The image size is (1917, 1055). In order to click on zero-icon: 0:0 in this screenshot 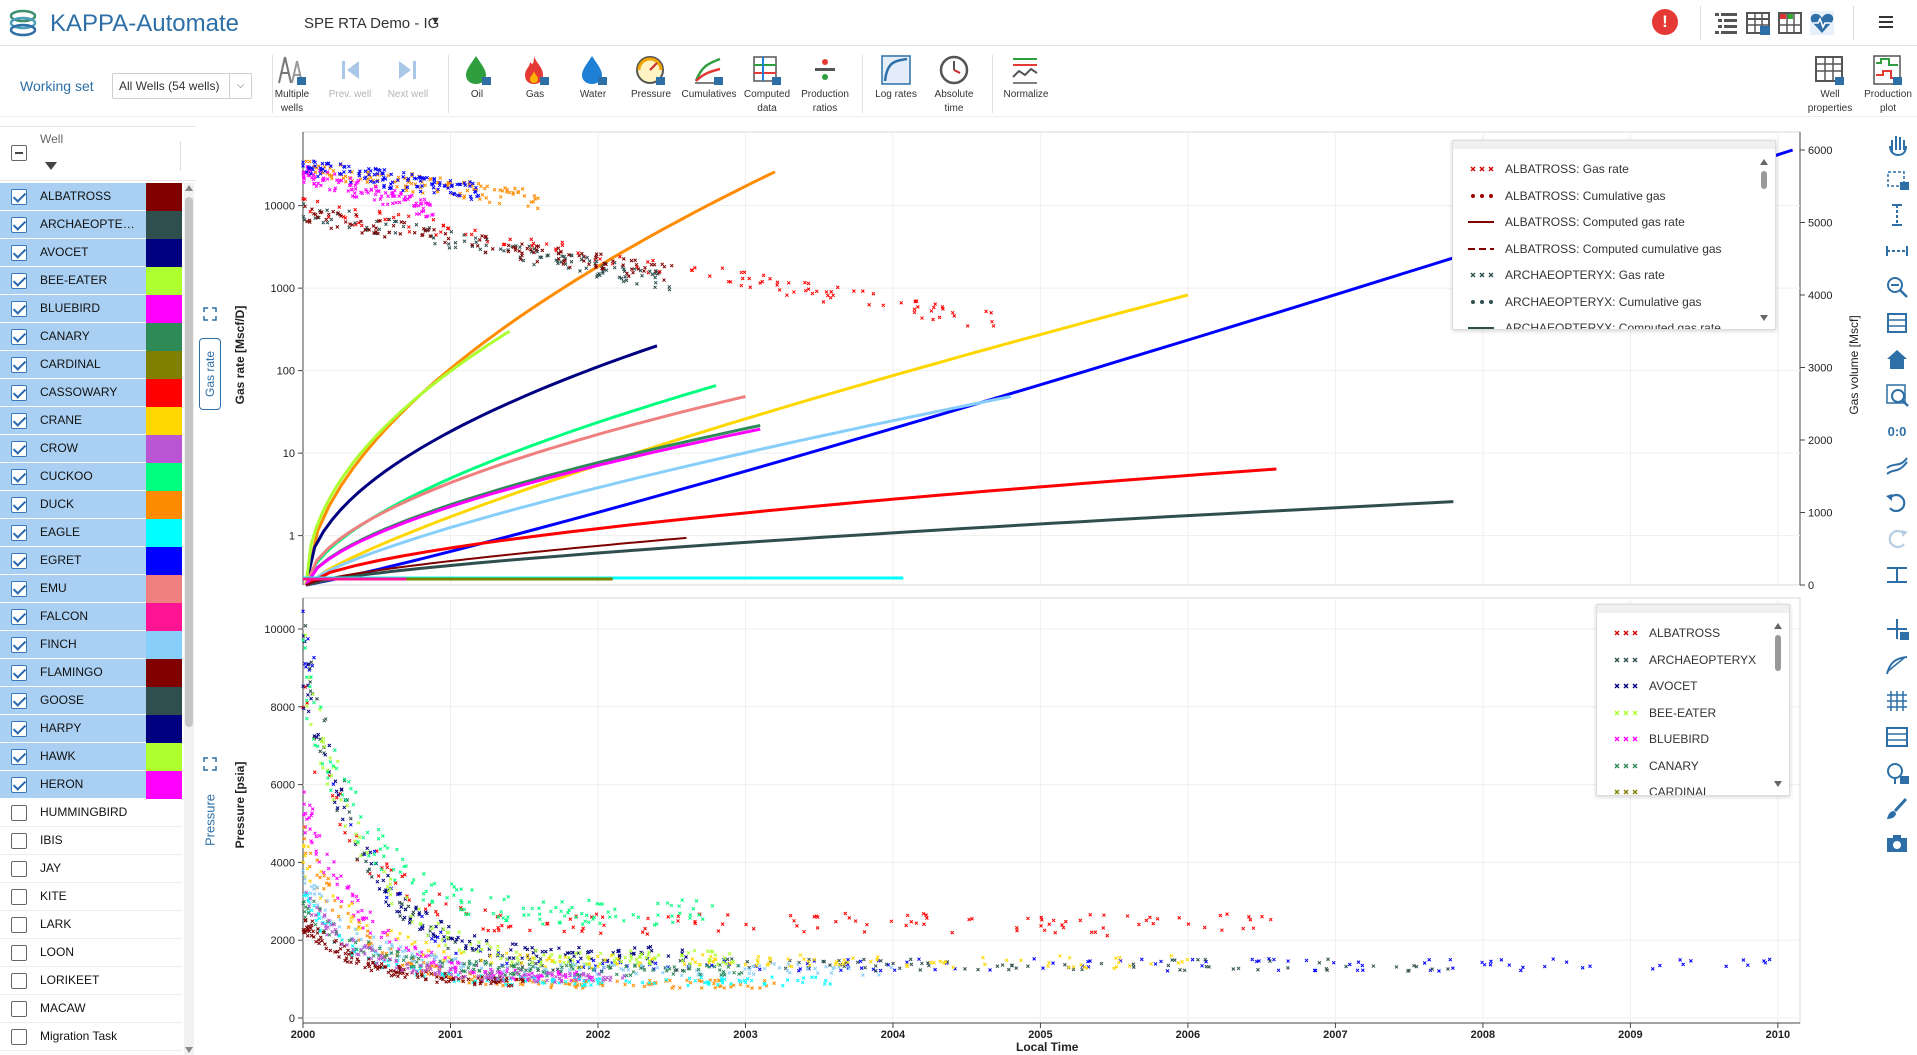, I will do `click(1897, 431)`.